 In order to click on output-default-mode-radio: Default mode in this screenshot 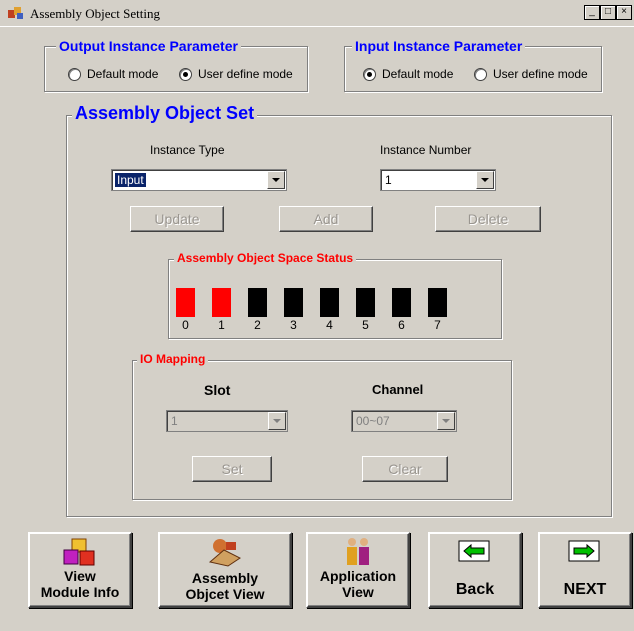, I will do `click(113, 74)`.